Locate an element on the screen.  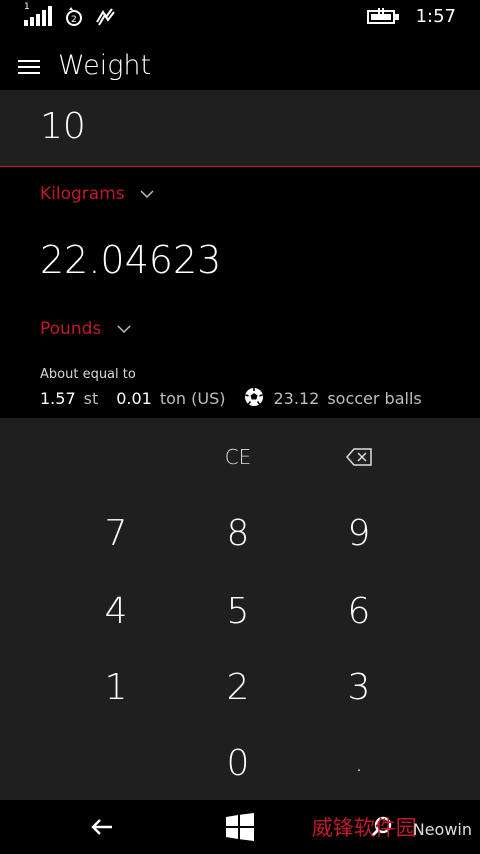
input-value: 10 is located at coordinates (63, 126).